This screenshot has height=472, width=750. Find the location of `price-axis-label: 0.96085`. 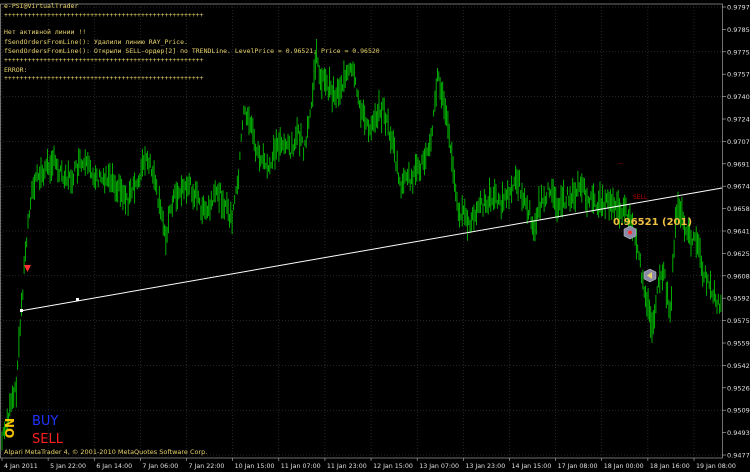

price-axis-label: 0.96085 is located at coordinates (738, 276).